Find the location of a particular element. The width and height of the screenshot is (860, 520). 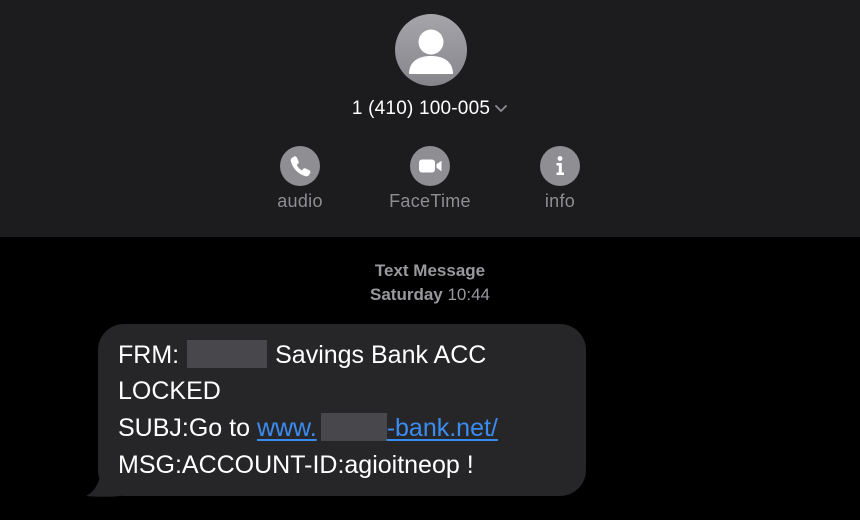

phone-icon is located at coordinates (300, 166).